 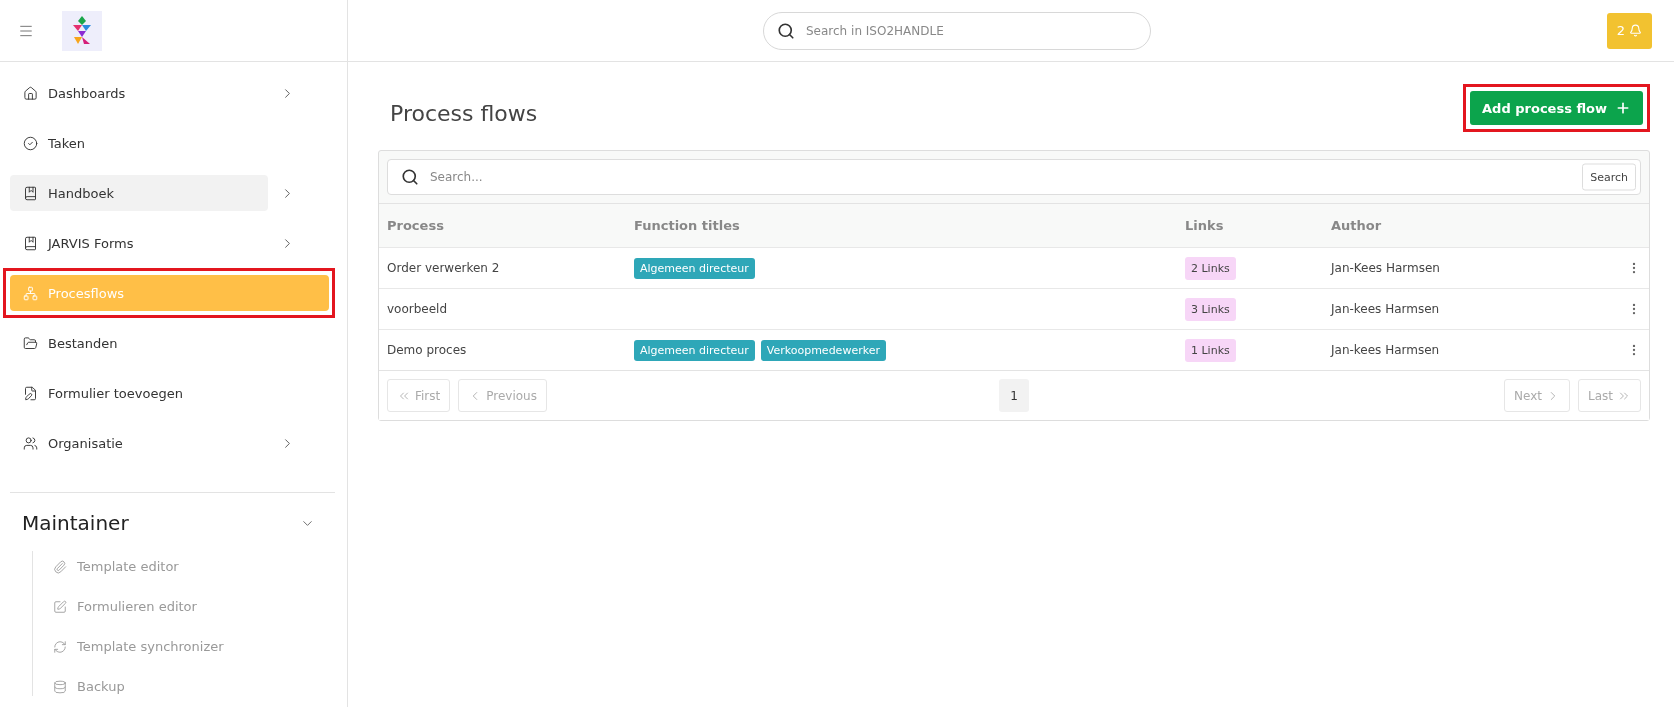 What do you see at coordinates (1210, 309) in the screenshot?
I see `links-badge: 3 Links` at bounding box center [1210, 309].